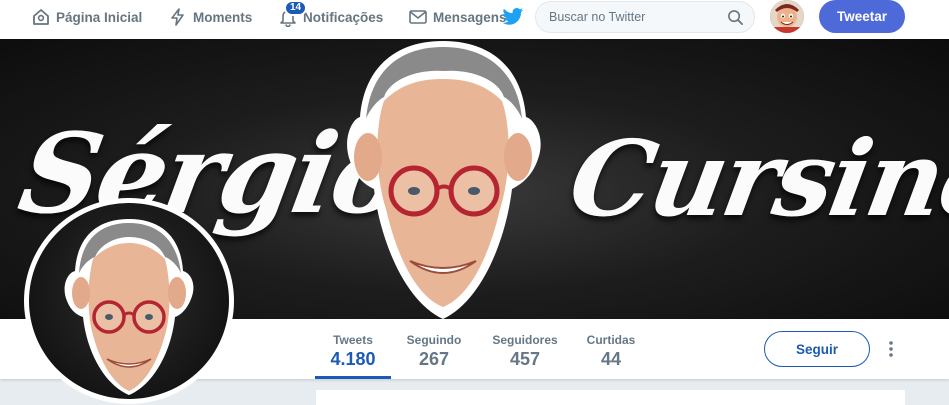  What do you see at coordinates (343, 17) in the screenshot?
I see `nav-notifications-label: Notificações` at bounding box center [343, 17].